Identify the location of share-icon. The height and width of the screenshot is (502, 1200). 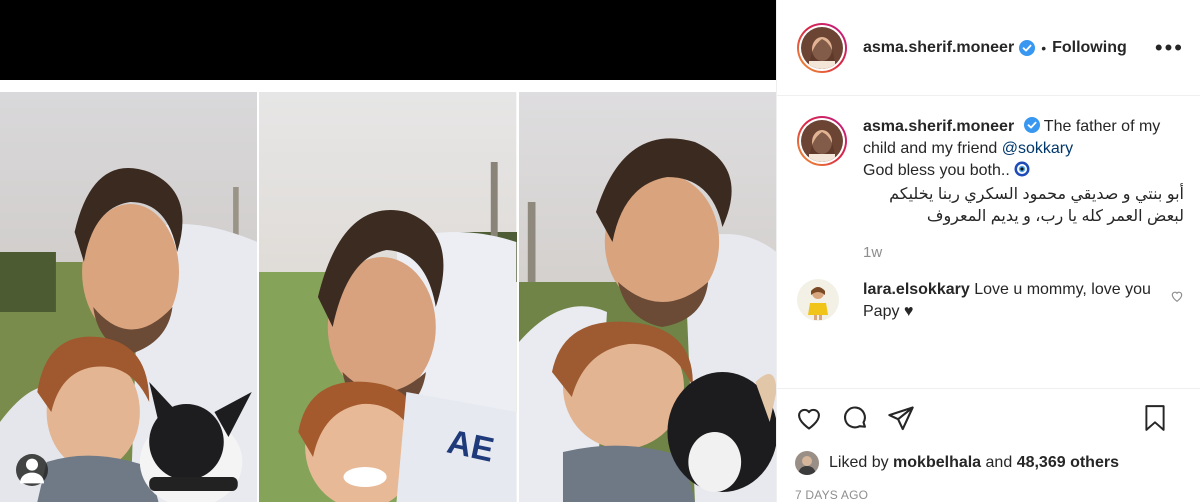
(901, 418).